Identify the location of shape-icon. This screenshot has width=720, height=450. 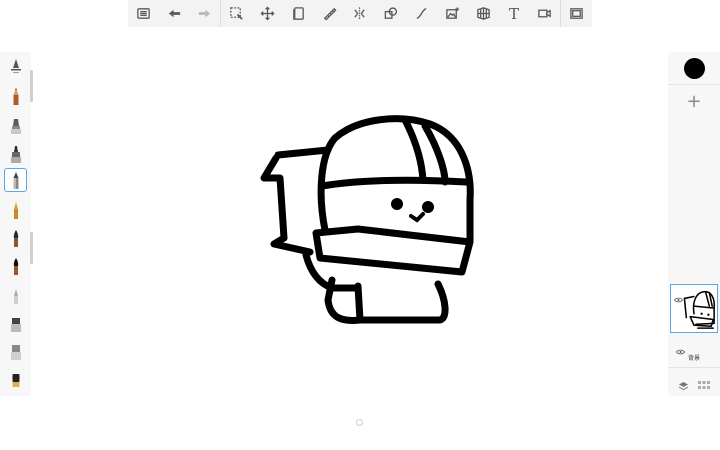
(390, 13).